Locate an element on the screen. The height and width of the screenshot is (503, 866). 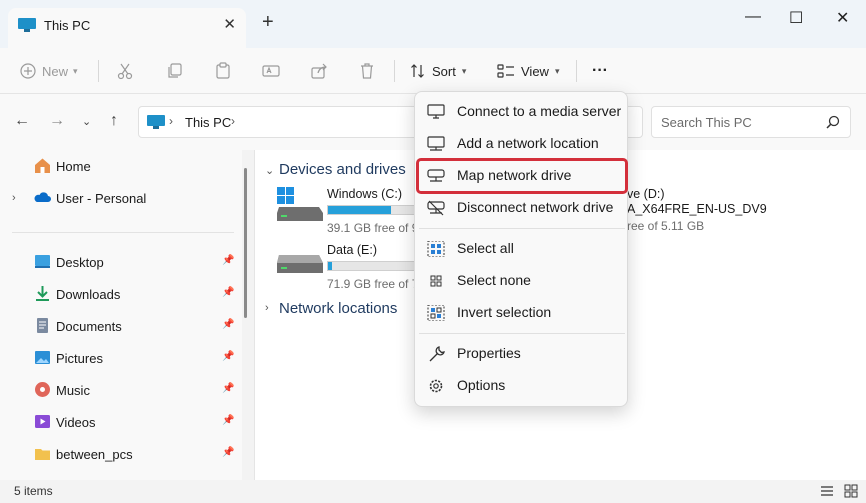
trash-icon is located at coordinates (367, 71).